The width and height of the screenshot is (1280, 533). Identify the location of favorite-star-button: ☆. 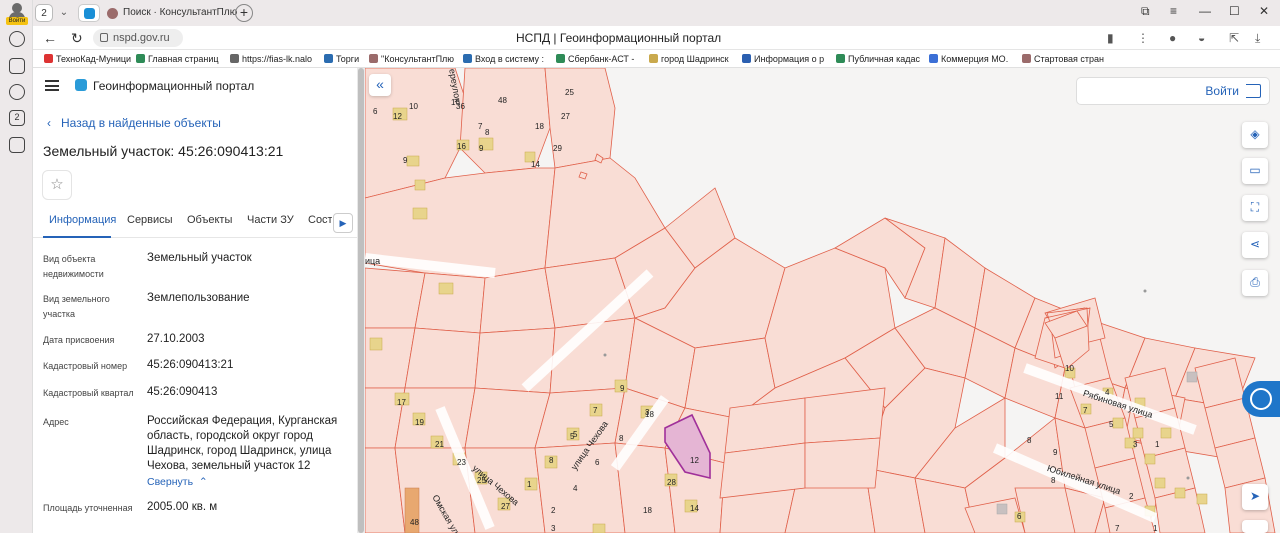
(57, 185).